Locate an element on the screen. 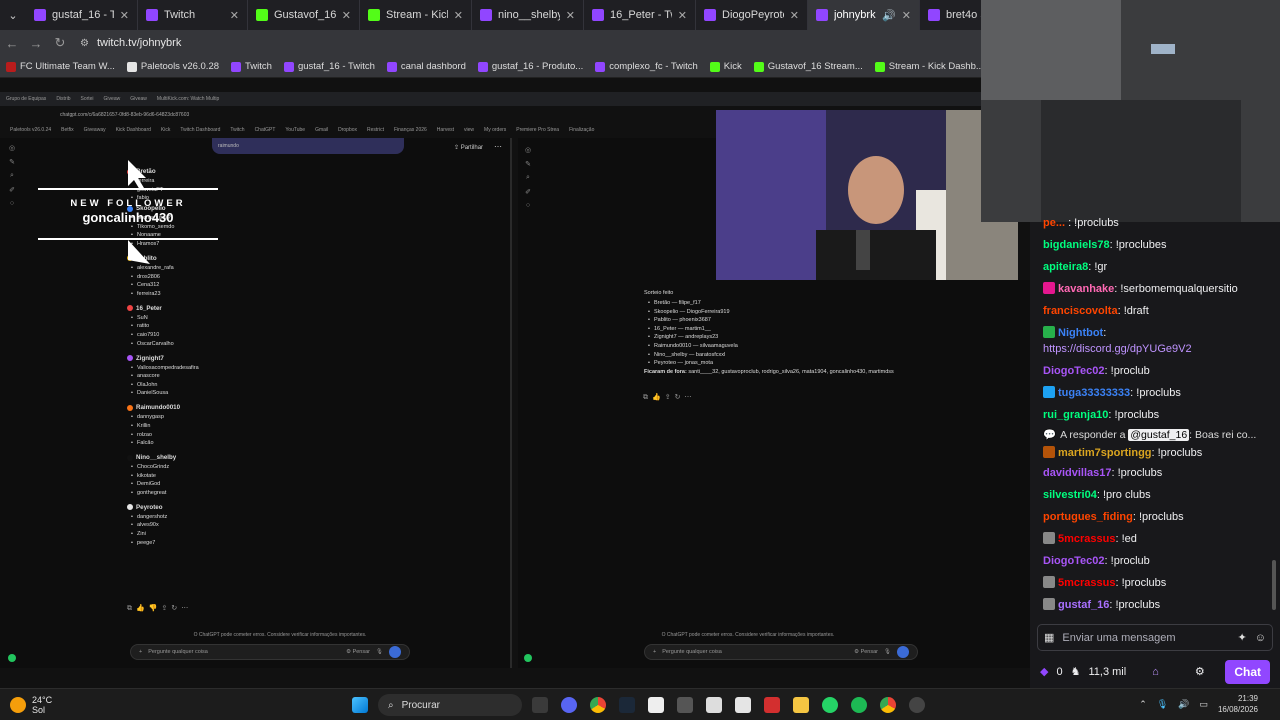  chat-message: portugues_fiding: !proclubs is located at coordinates (1158, 517).